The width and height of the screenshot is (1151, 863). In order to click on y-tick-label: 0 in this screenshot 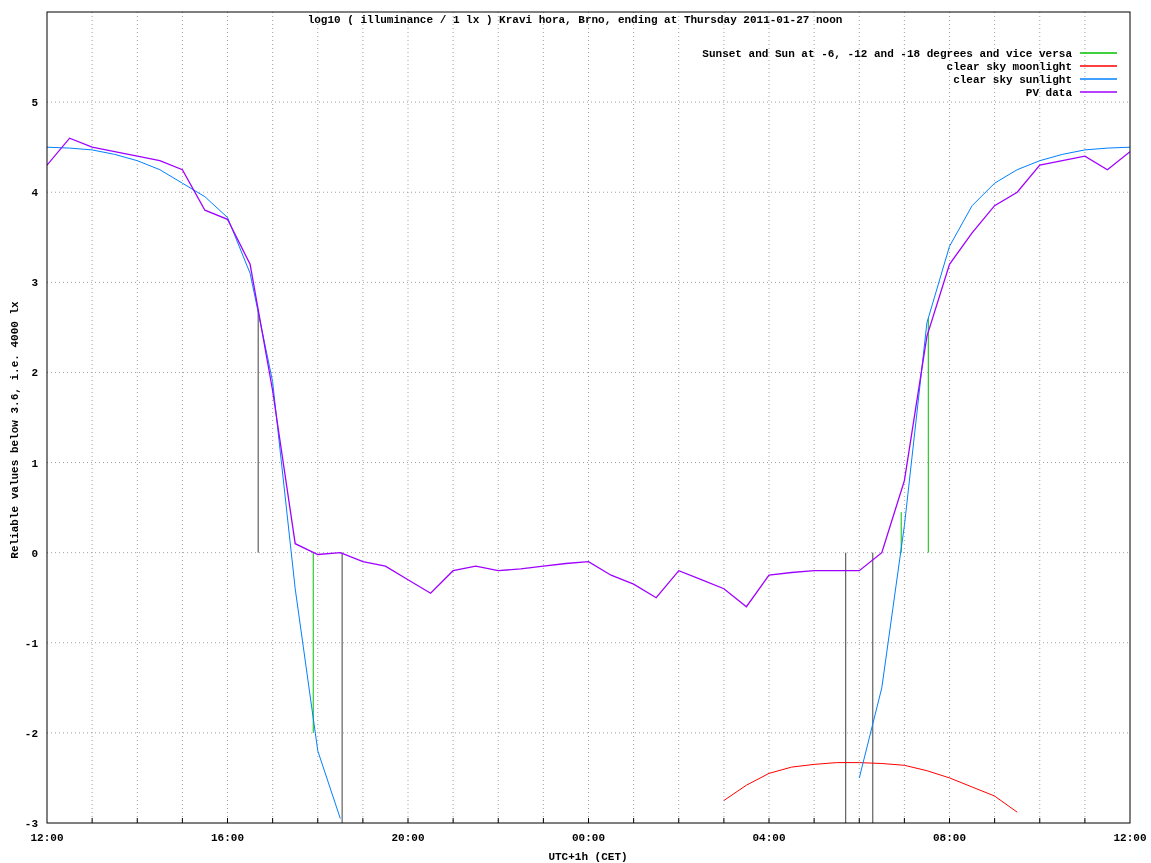, I will do `click(34, 553)`.